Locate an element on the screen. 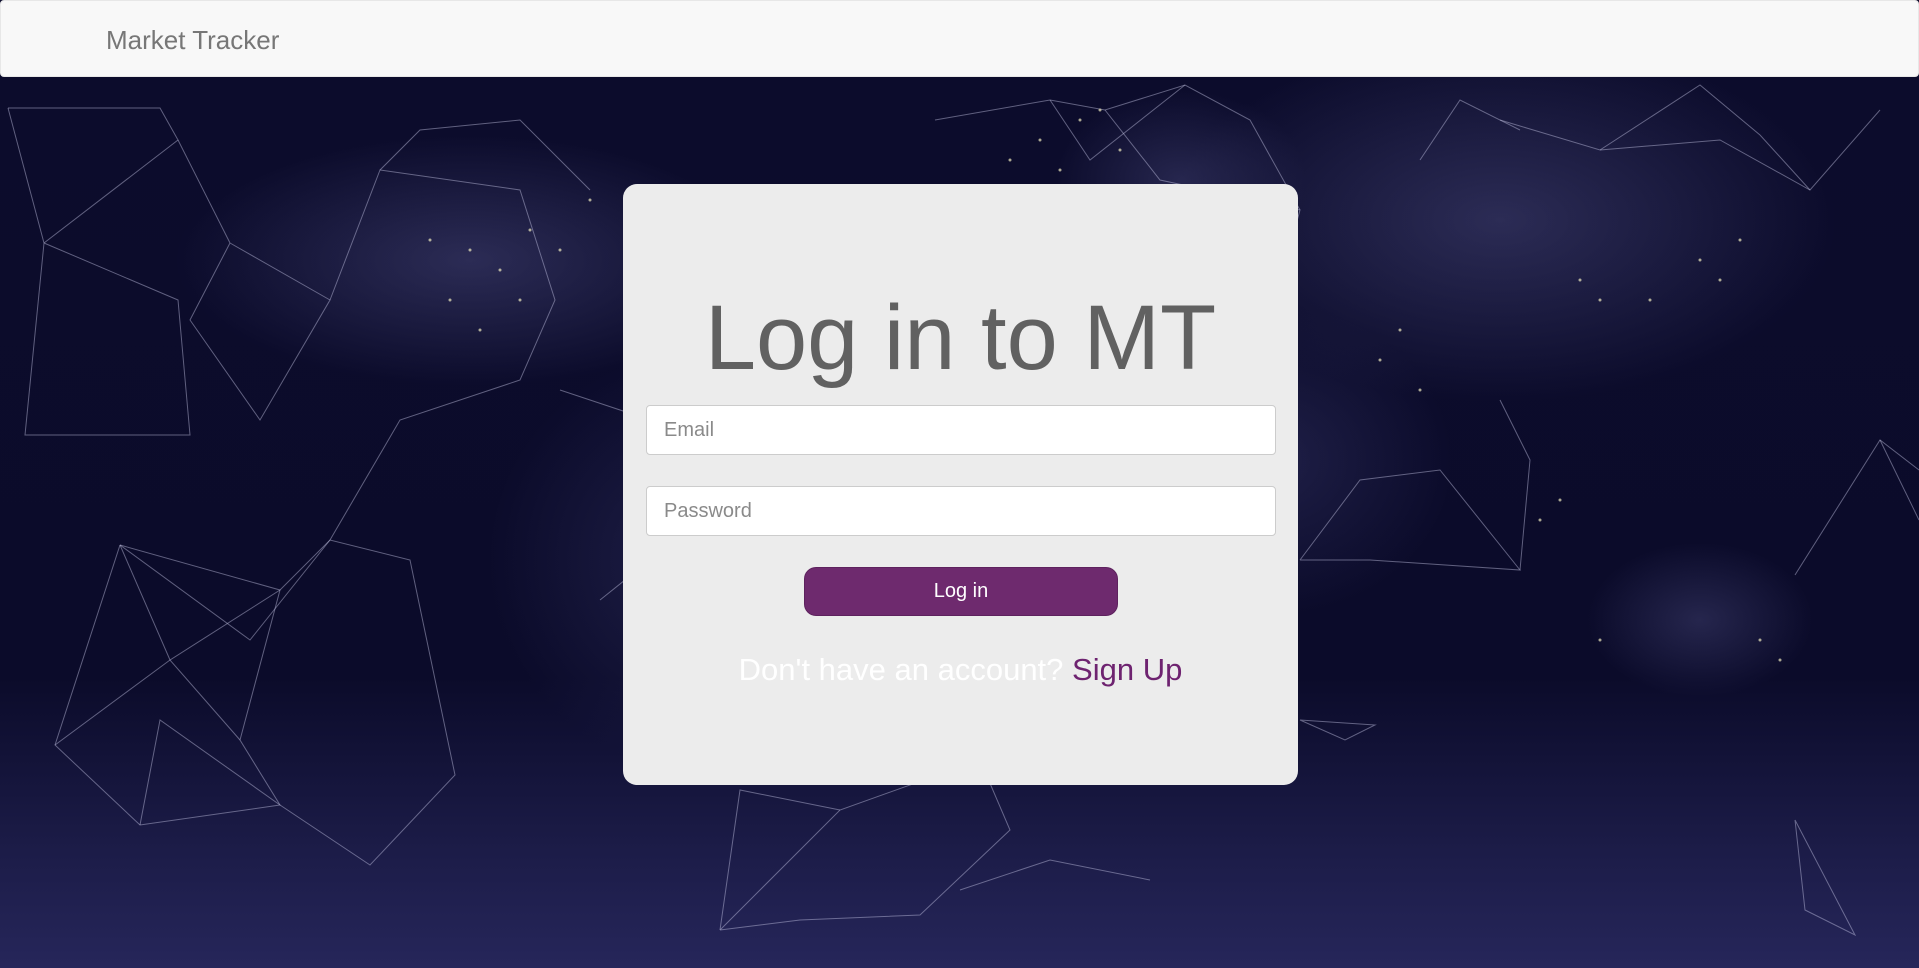 The height and width of the screenshot is (968, 1919). signup-prompt: Don't have an account? is located at coordinates (905, 669).